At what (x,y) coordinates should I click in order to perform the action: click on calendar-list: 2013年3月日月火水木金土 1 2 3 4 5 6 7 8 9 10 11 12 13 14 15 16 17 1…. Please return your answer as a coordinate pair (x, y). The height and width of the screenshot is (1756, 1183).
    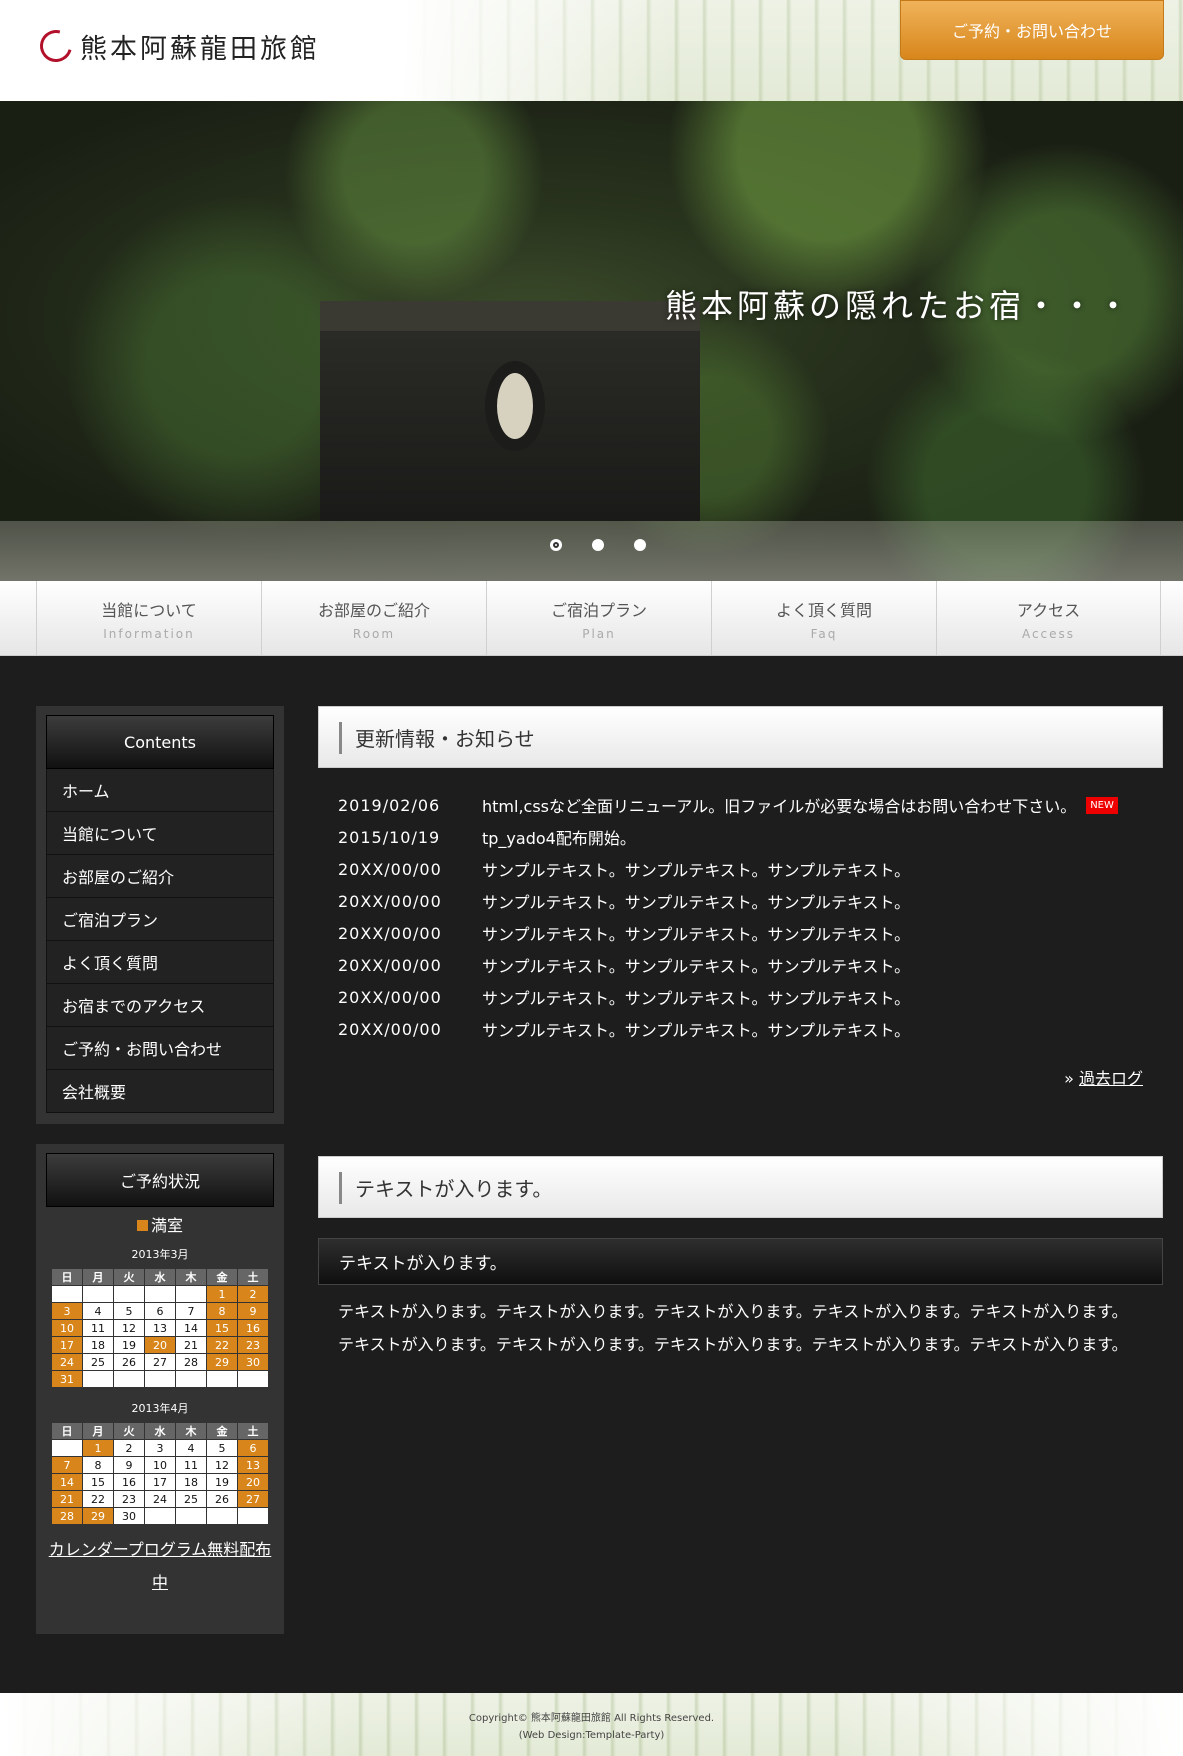
    Looking at the image, I should click on (160, 1385).